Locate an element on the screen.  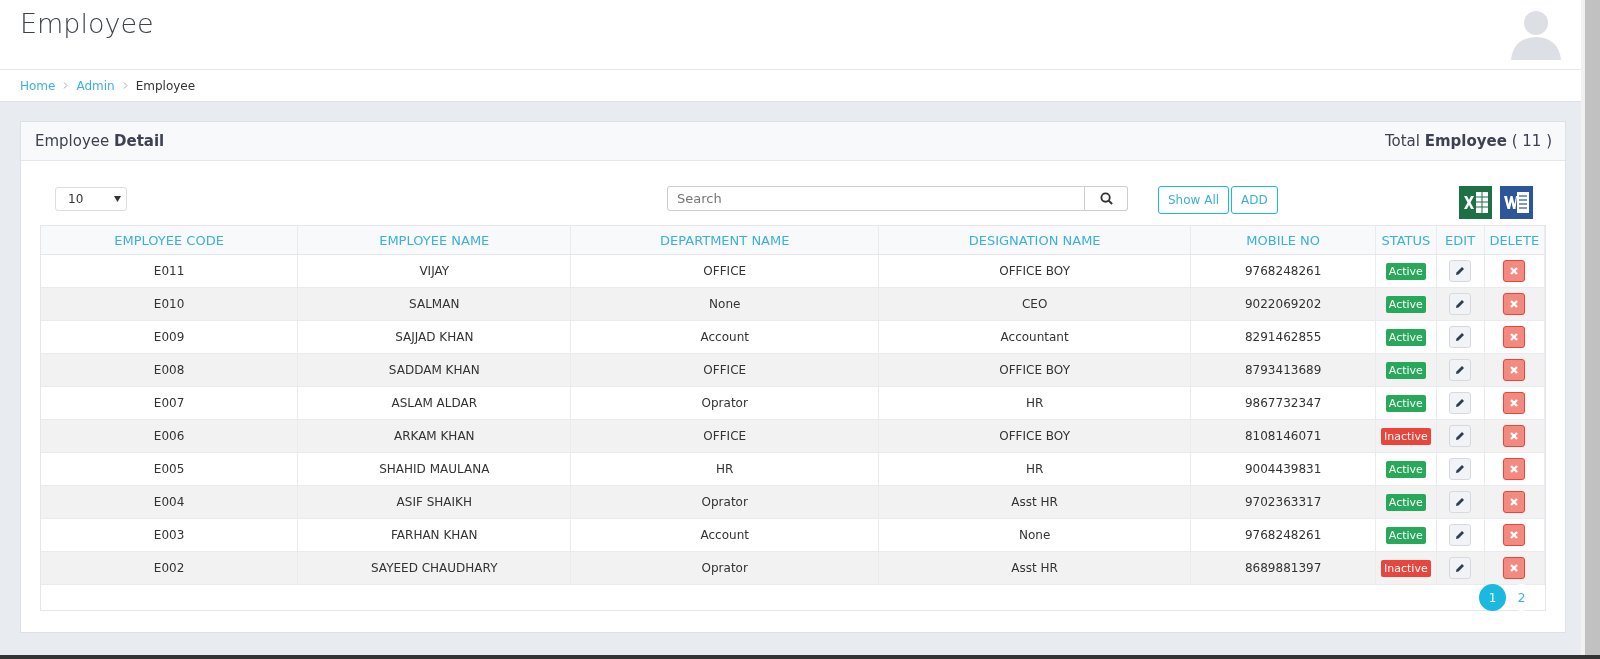
table-cell: 9022069202 is located at coordinates (1283, 304).